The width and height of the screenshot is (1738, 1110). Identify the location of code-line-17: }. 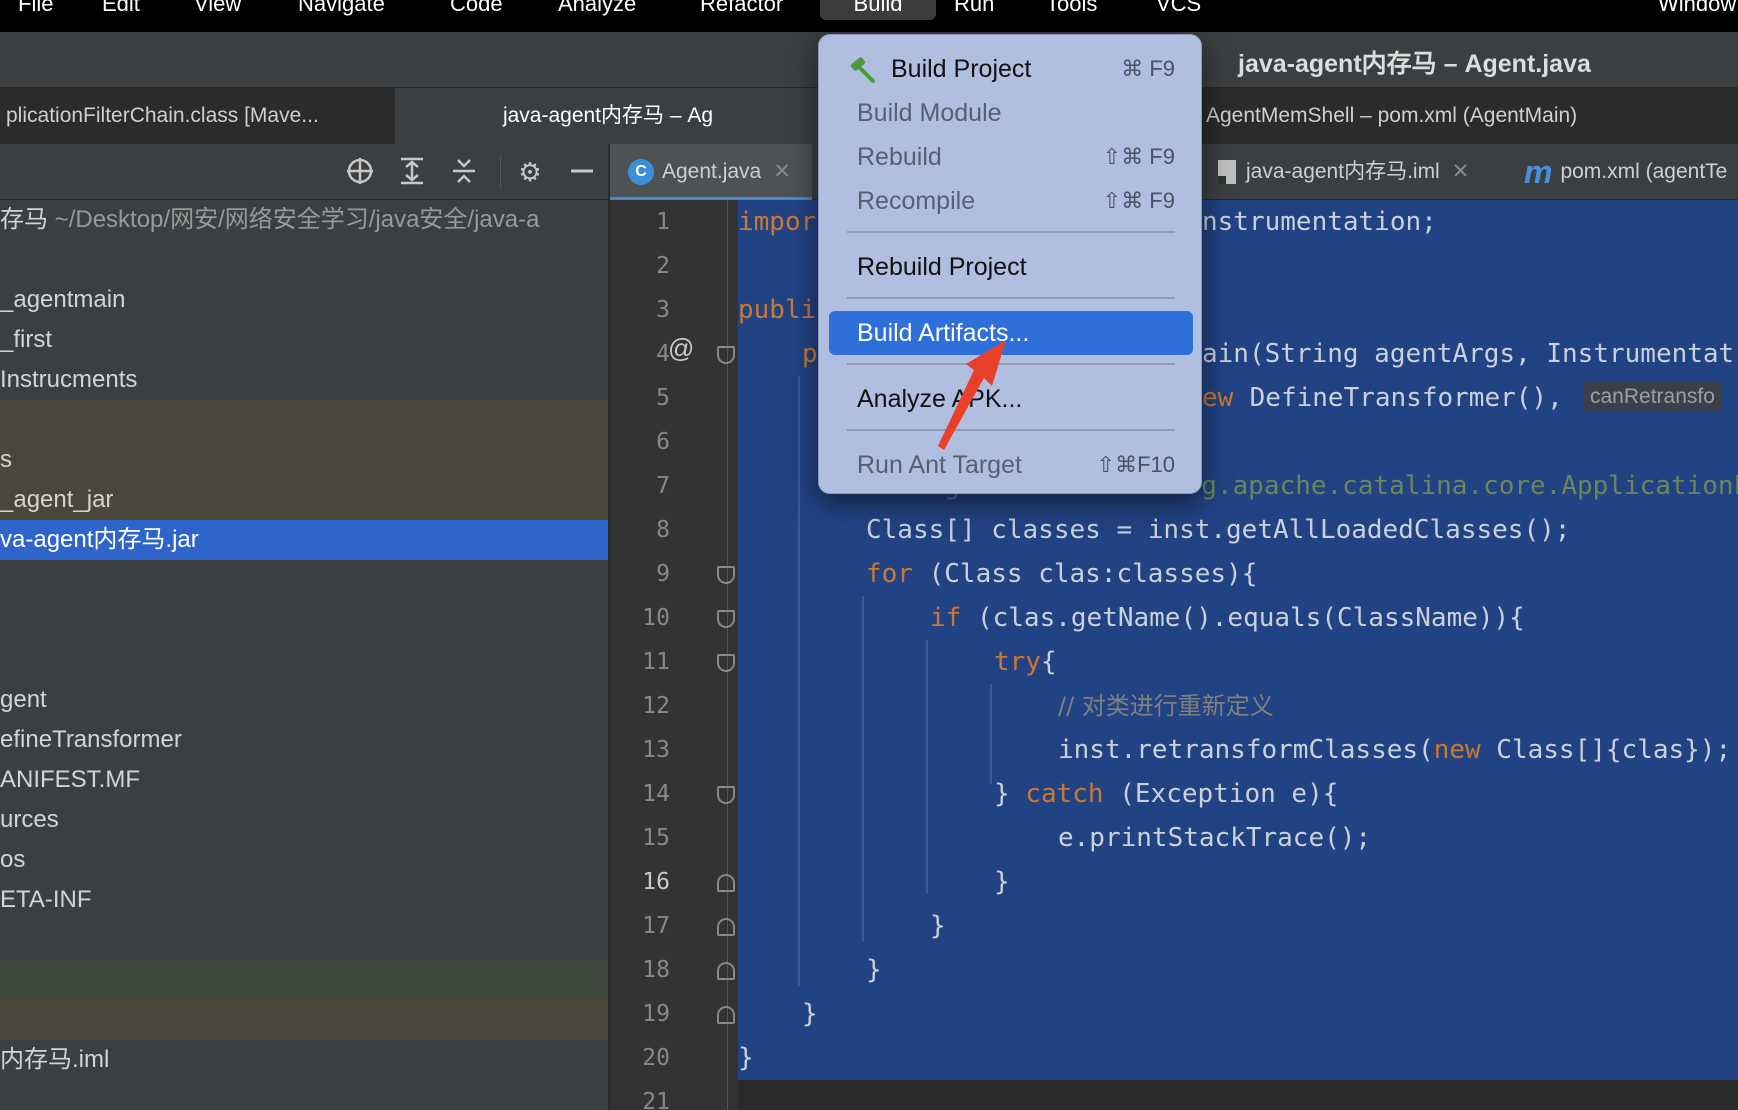
(938, 926).